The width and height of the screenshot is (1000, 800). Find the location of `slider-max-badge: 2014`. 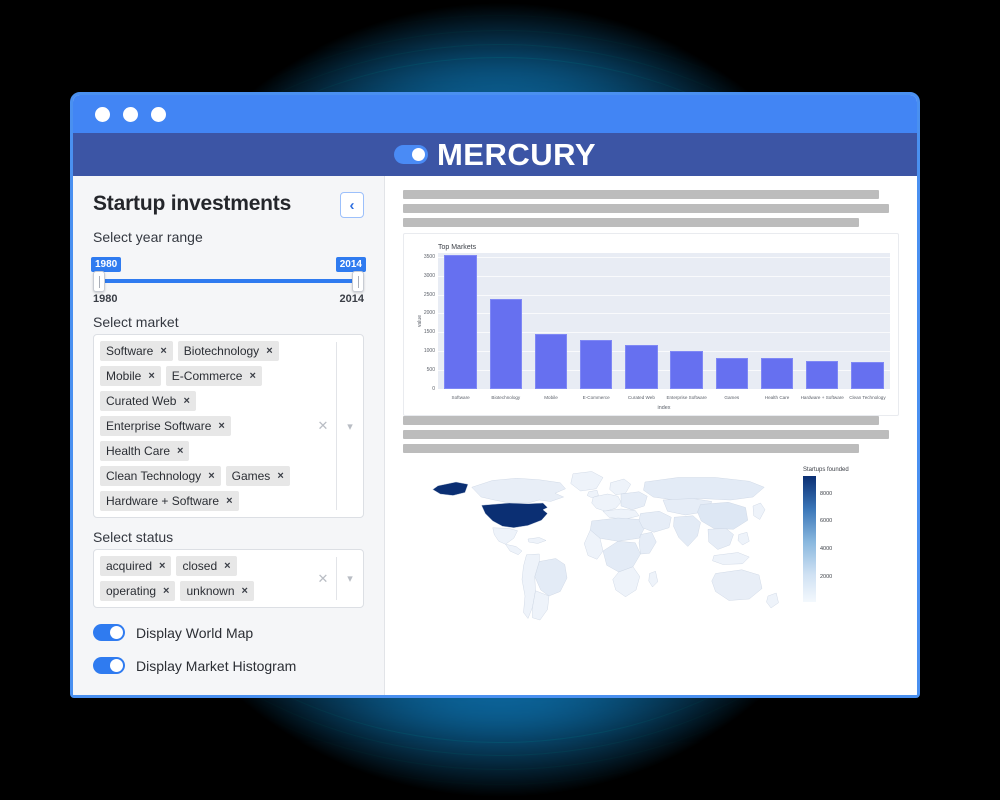

slider-max-badge: 2014 is located at coordinates (350, 264).